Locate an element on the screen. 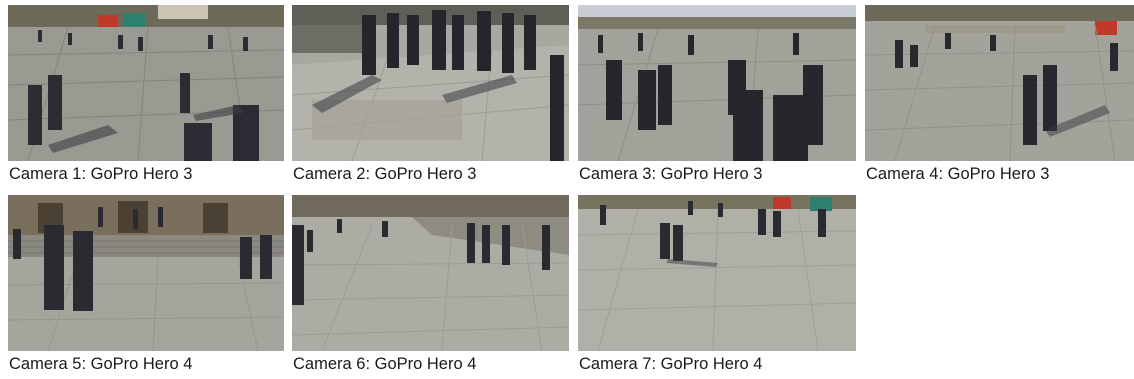 The height and width of the screenshot is (379, 1134). camera-7-caption: Camera 7: GoPro Hero 4 is located at coordinates (671, 364).